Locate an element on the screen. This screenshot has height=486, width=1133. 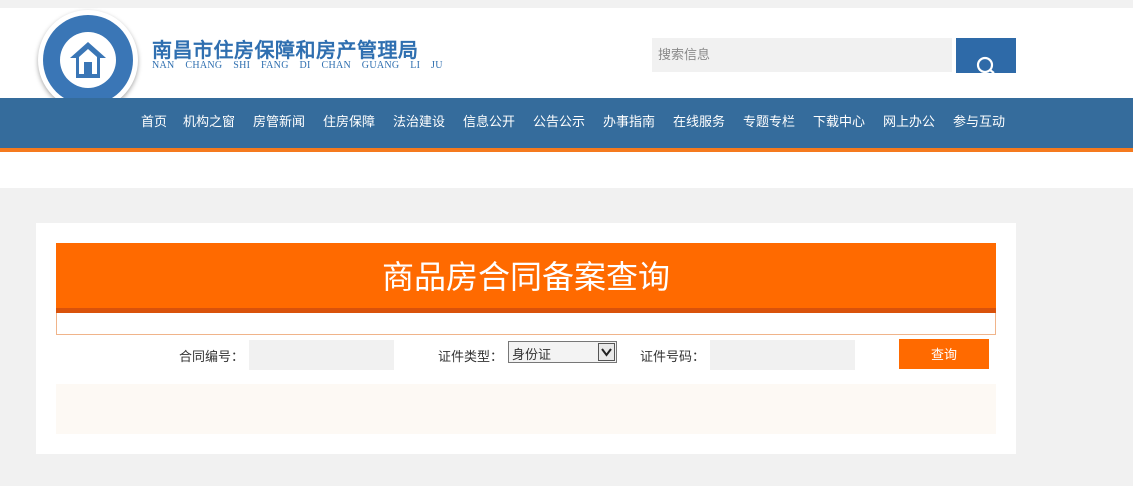
nav-item-institutions: 机构之窗 is located at coordinates (209, 123).